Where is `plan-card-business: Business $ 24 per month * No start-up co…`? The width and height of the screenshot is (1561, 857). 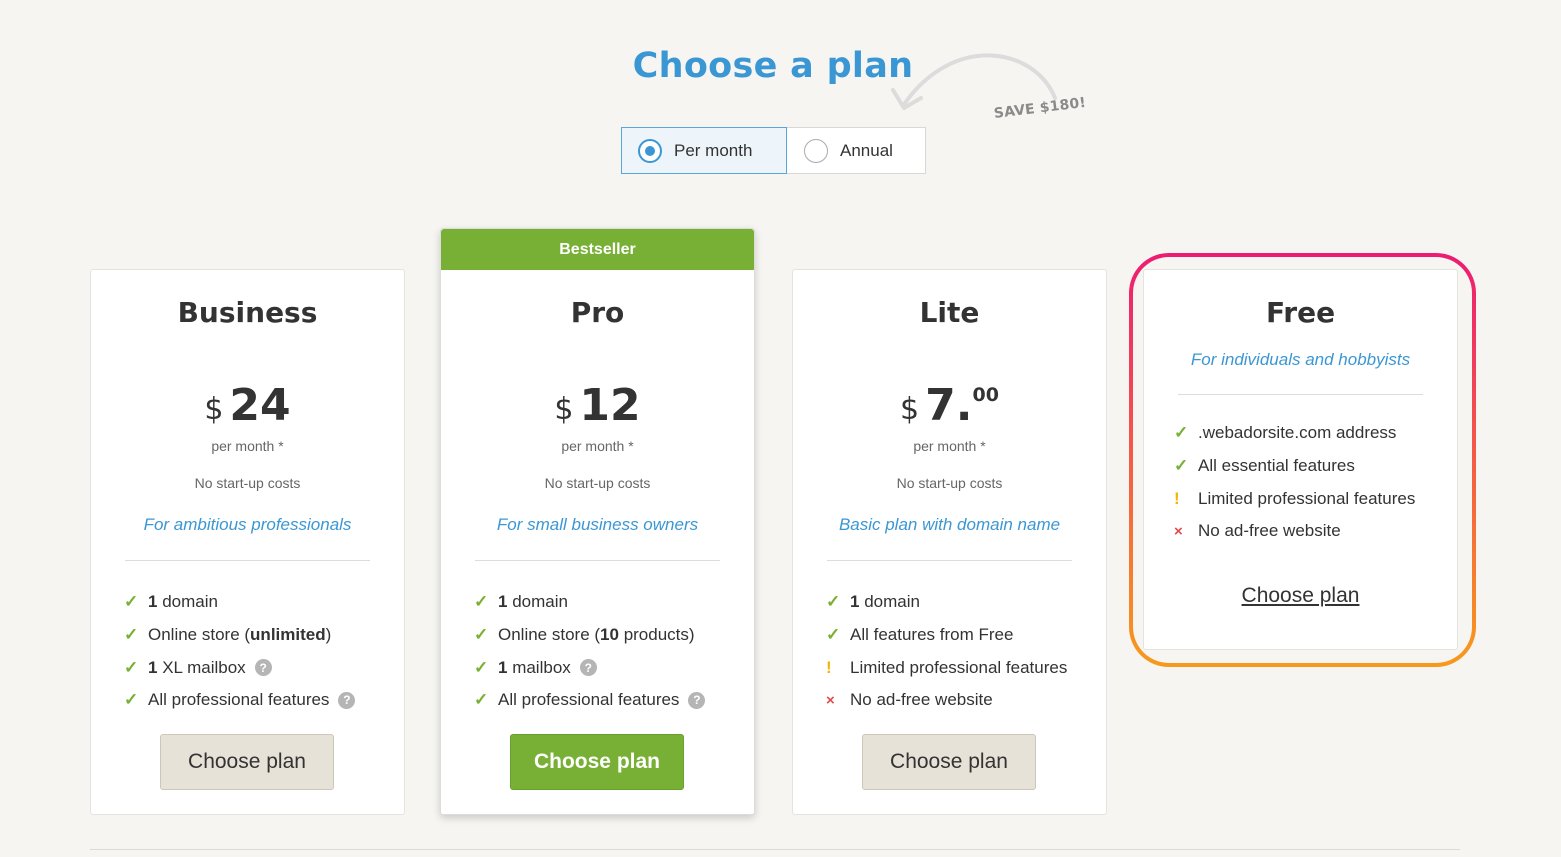 plan-card-business: Business $ 24 per month * No start-up co… is located at coordinates (247, 542).